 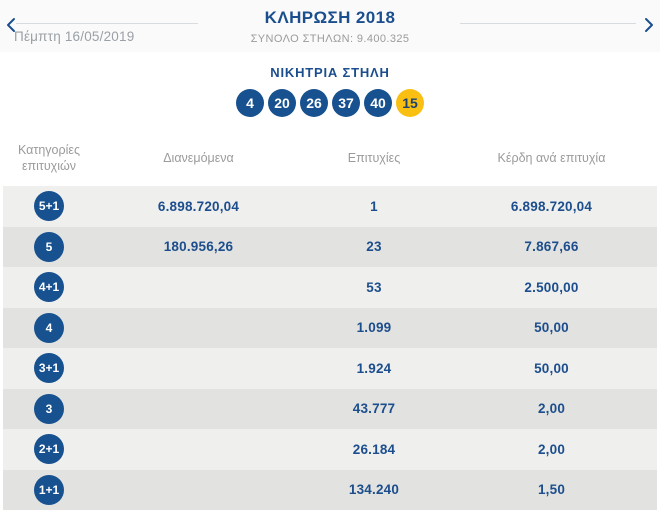 What do you see at coordinates (374, 409) in the screenshot?
I see `winners-cell: 43.777` at bounding box center [374, 409].